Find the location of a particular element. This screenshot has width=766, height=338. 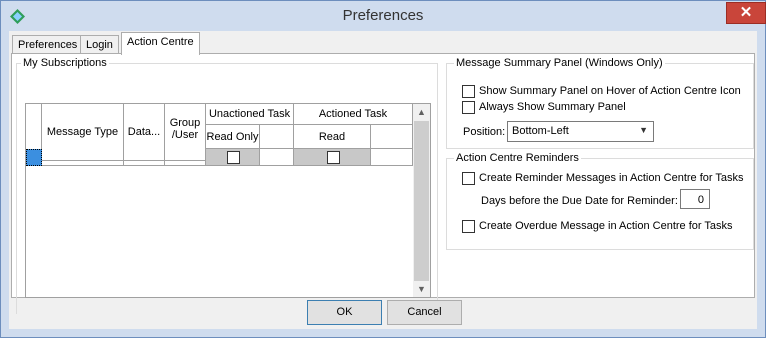

column-header-user-label: /User is located at coordinates (185, 135).